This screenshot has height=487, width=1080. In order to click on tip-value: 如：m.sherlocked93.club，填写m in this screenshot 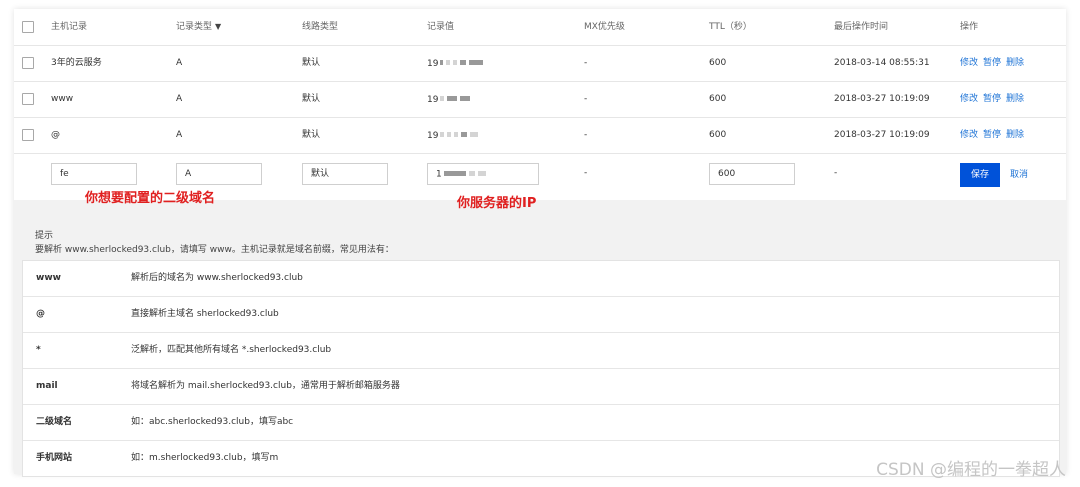, I will do `click(205, 458)`.